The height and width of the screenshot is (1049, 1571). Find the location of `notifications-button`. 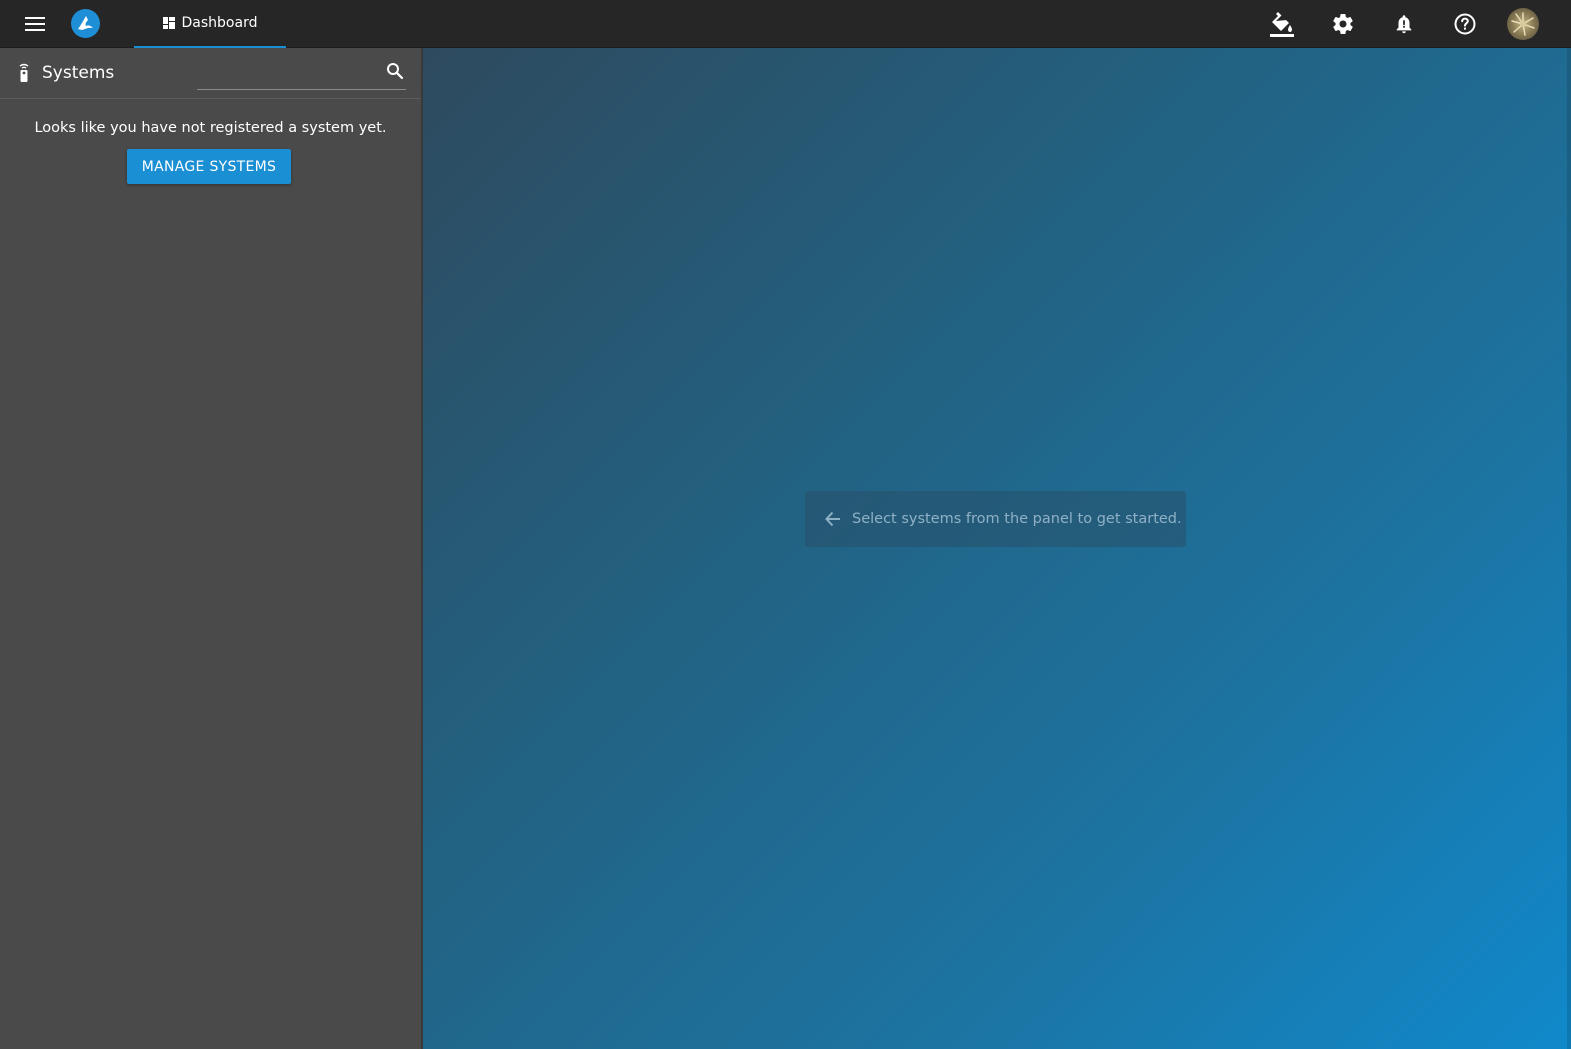

notifications-button is located at coordinates (1404, 24).